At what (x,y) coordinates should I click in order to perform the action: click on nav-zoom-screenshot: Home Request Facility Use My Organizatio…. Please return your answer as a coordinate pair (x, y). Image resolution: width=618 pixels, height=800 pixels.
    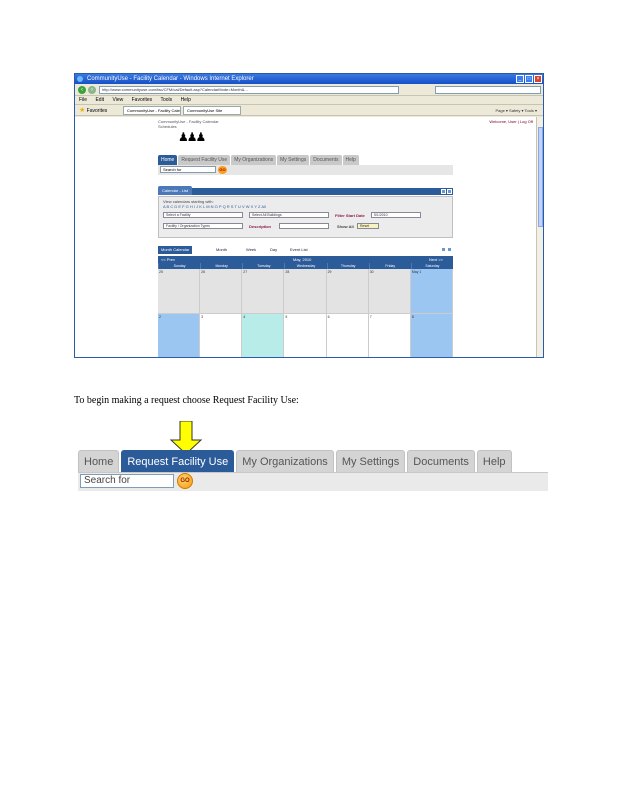
    Looking at the image, I should click on (313, 471).